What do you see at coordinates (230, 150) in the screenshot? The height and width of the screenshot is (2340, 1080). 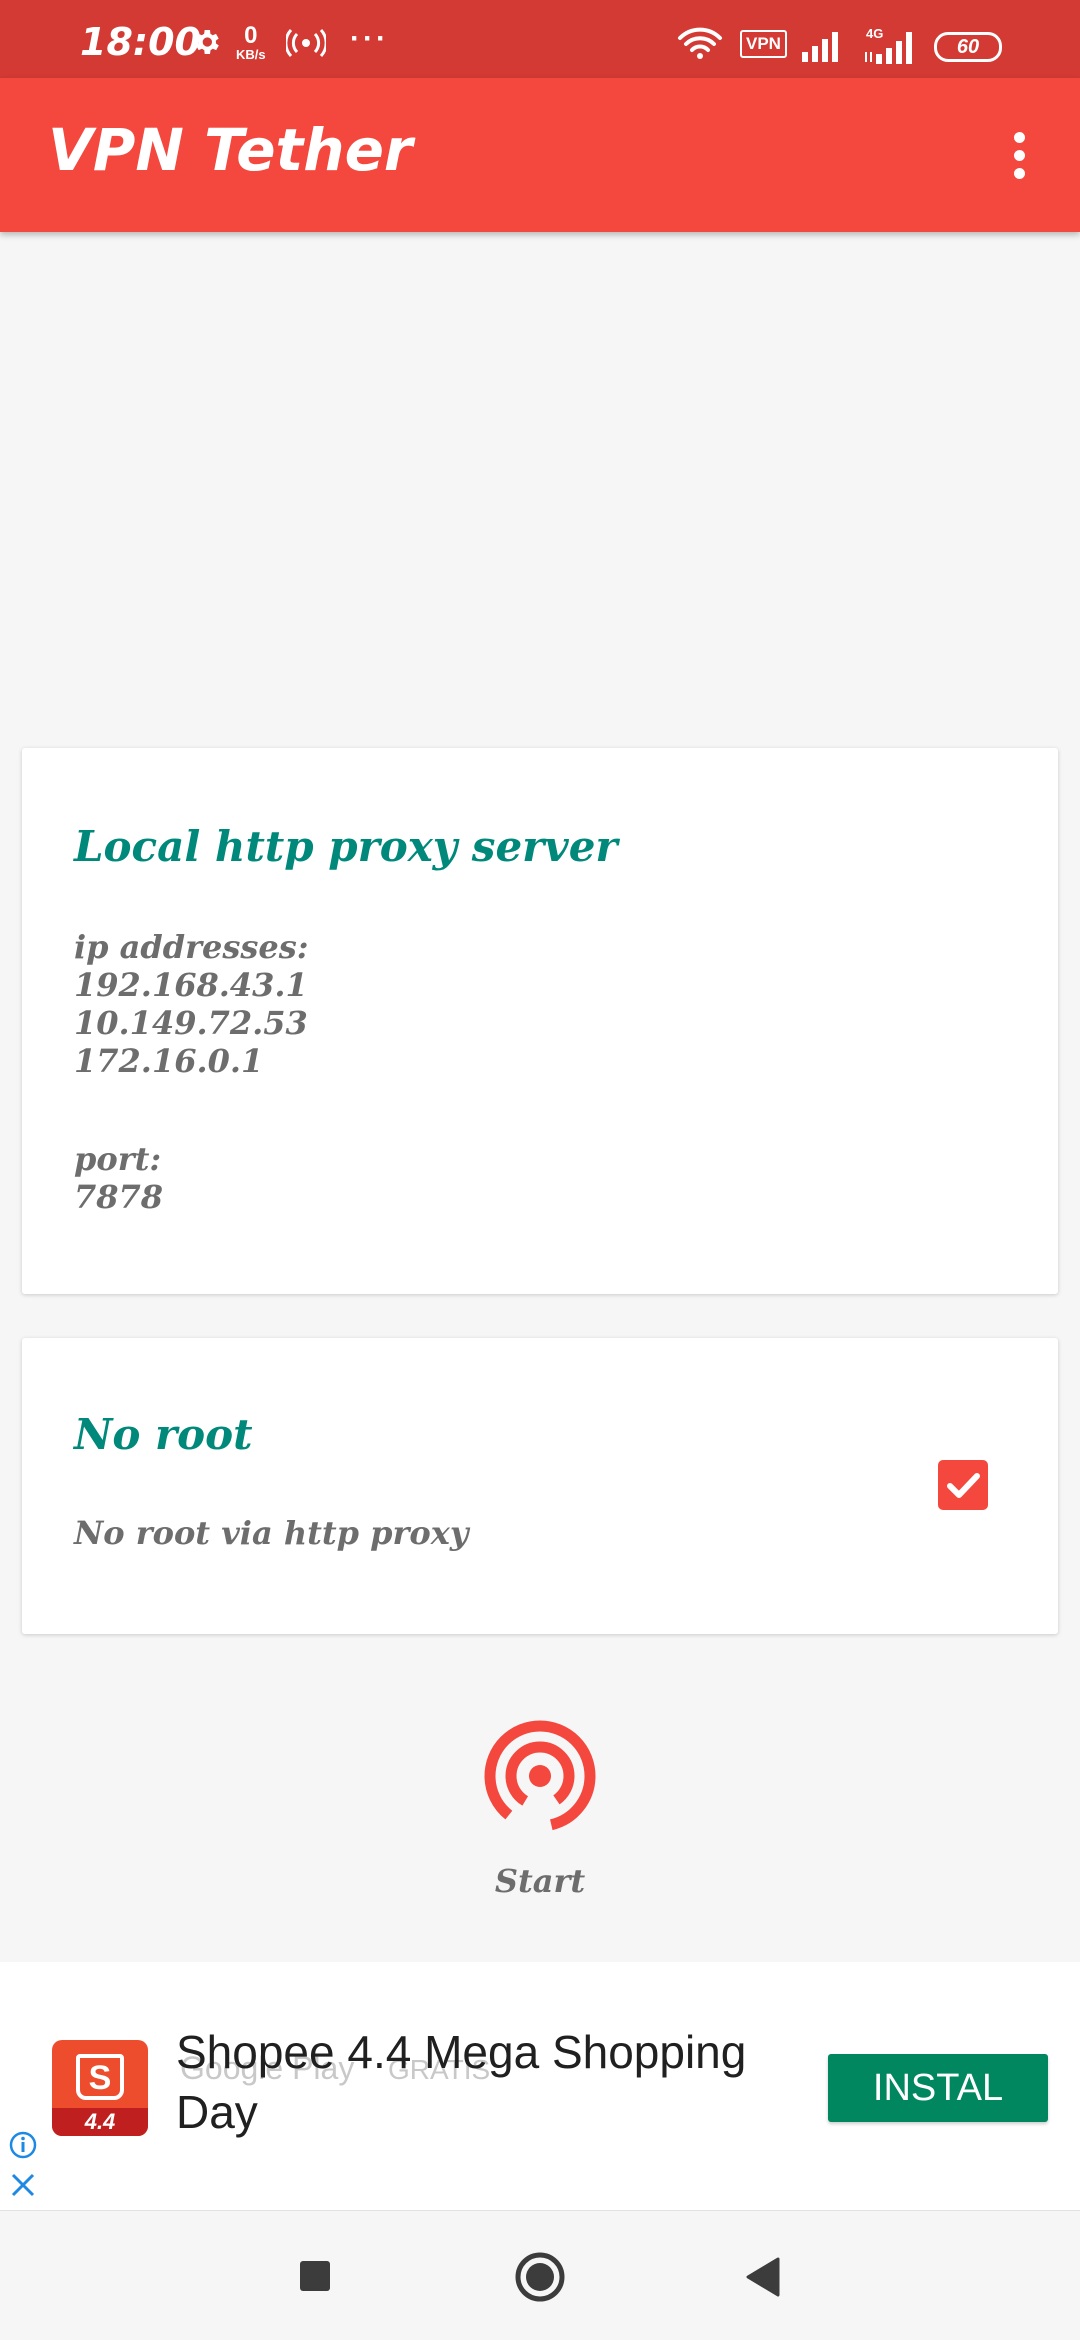 I see `app-title: VPN Tether` at bounding box center [230, 150].